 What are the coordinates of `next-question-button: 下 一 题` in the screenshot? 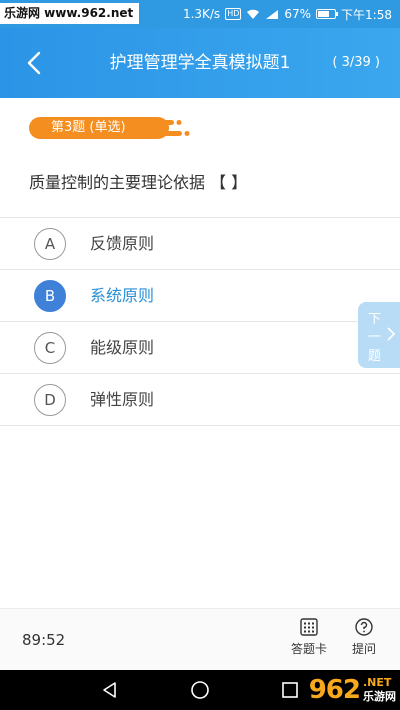 It's located at (379, 335).